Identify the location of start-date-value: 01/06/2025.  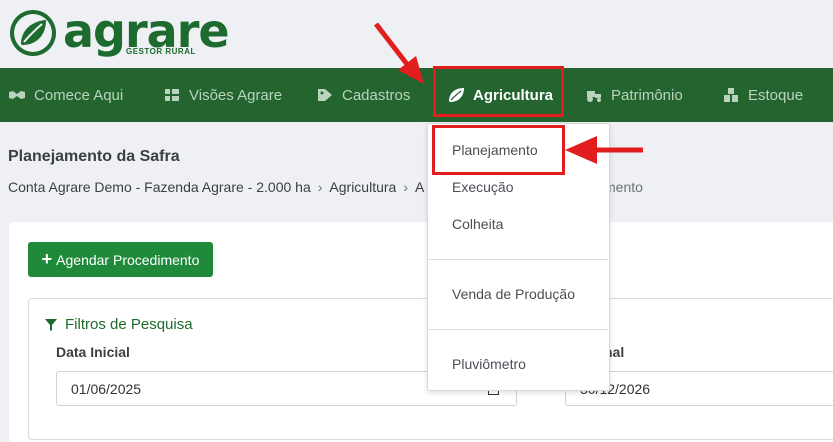
(106, 389).